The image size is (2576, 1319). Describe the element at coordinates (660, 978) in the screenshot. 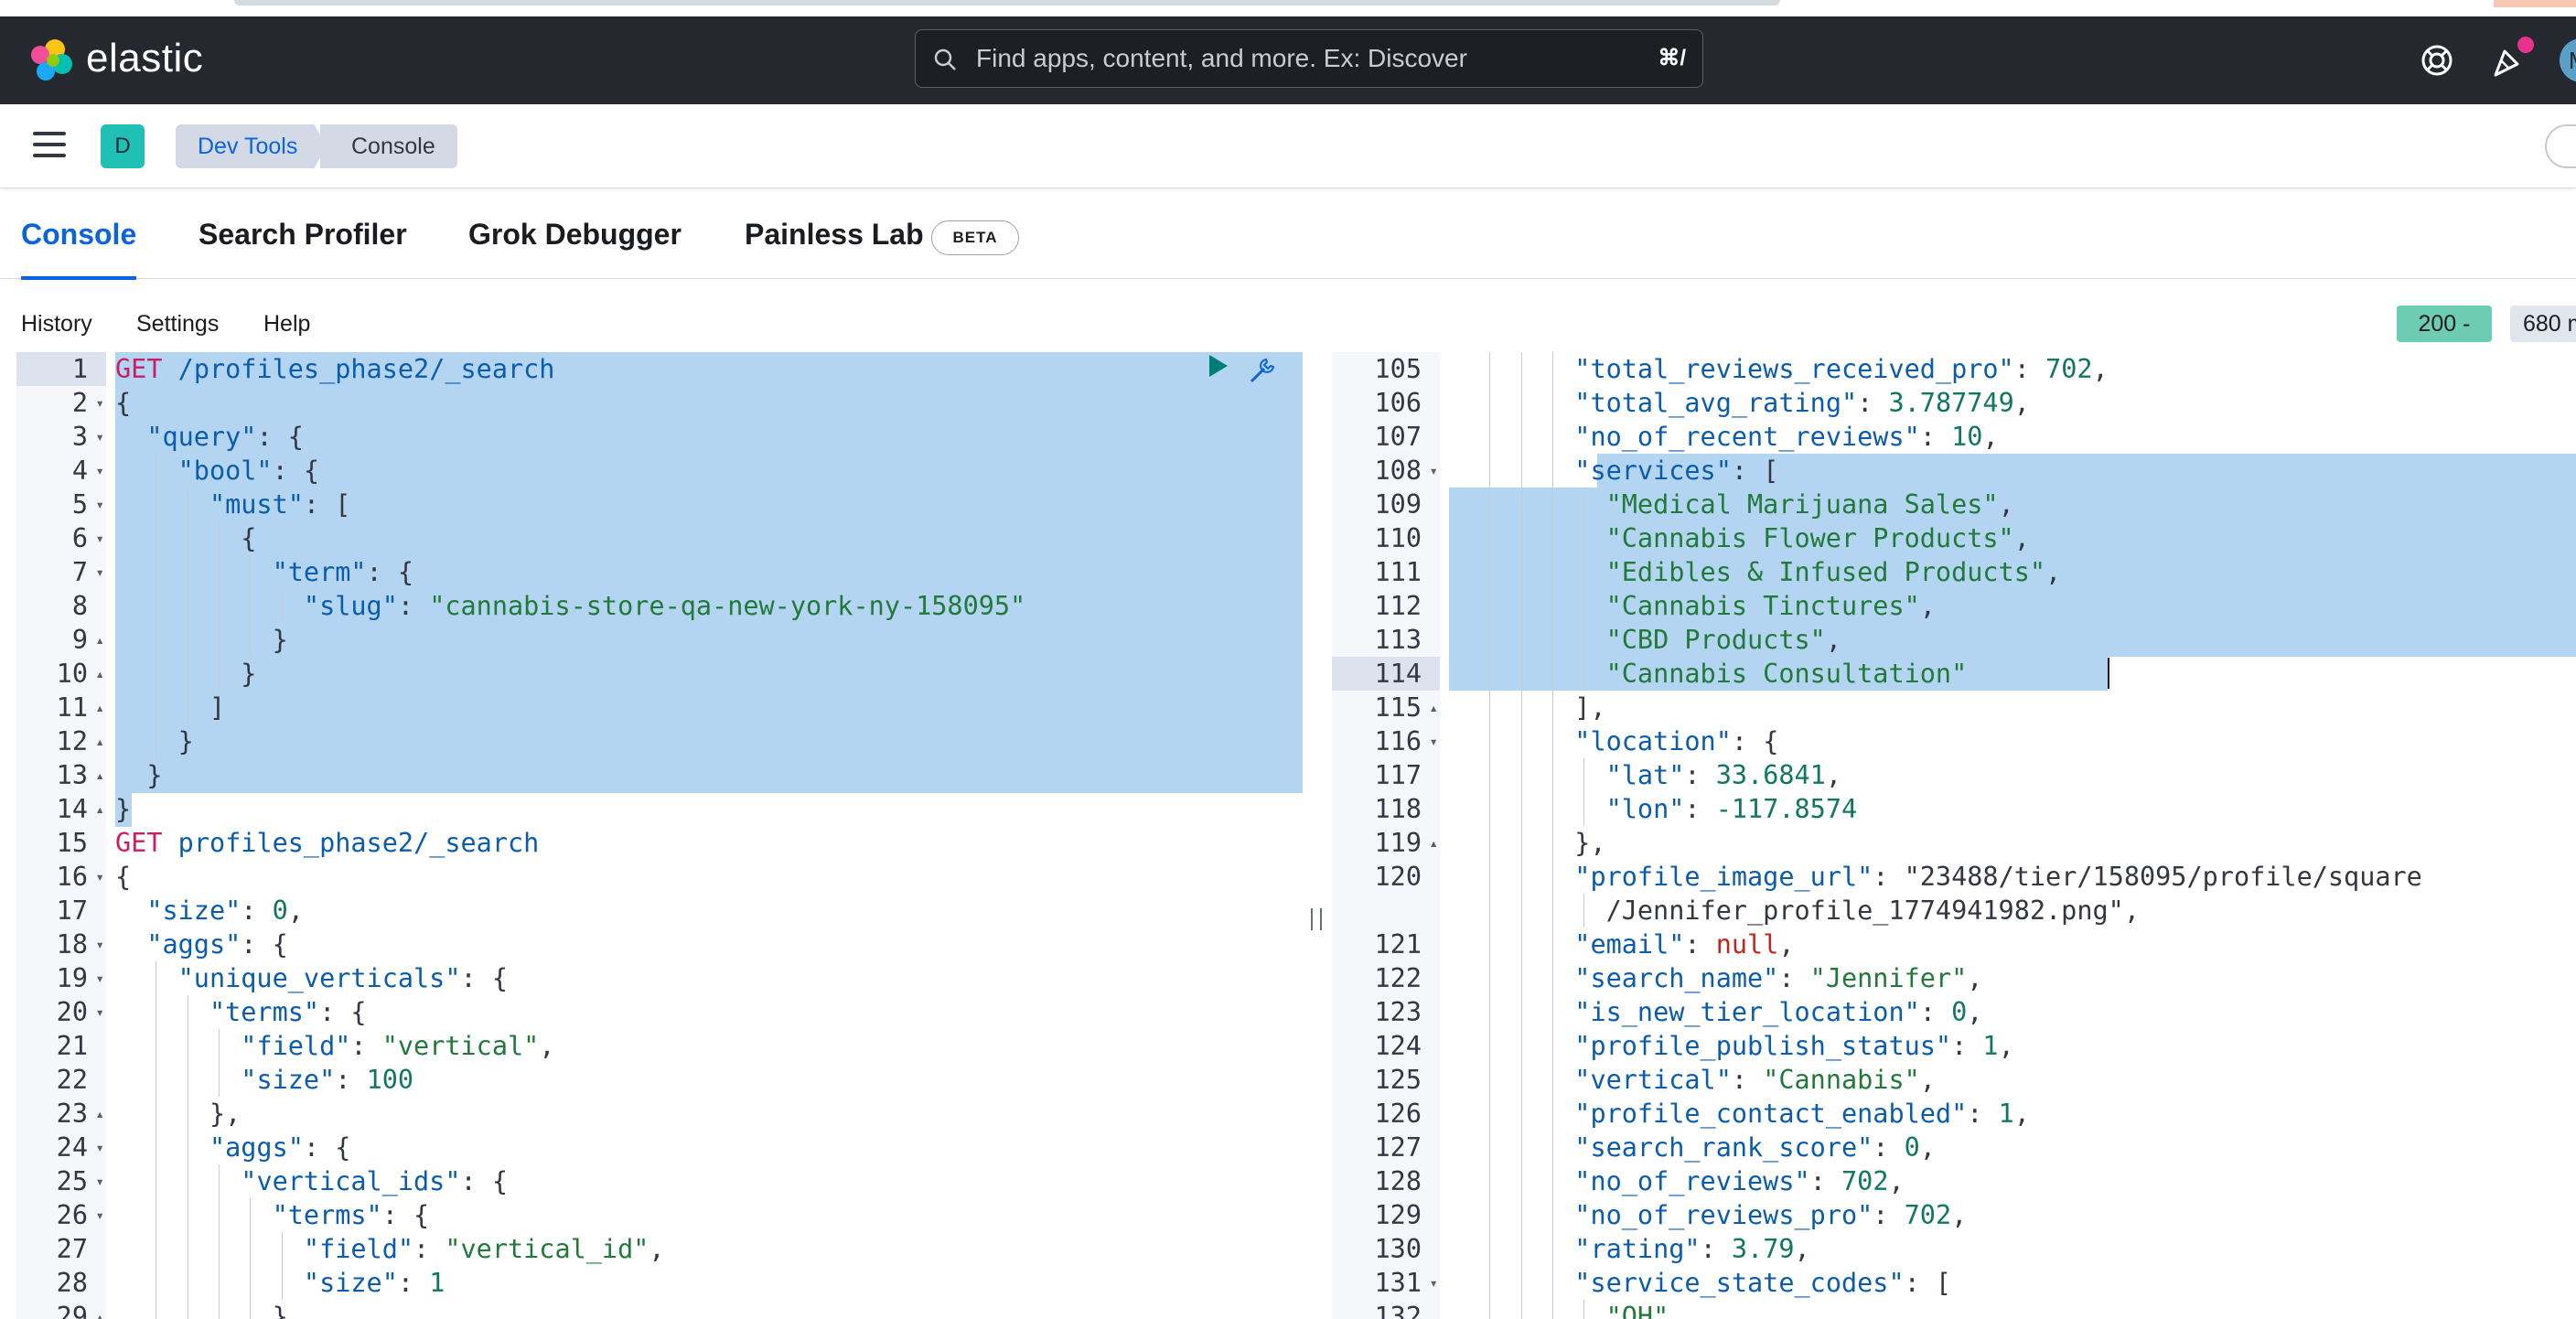

I see `code-line: 19 "unique_verticals": {` at that location.